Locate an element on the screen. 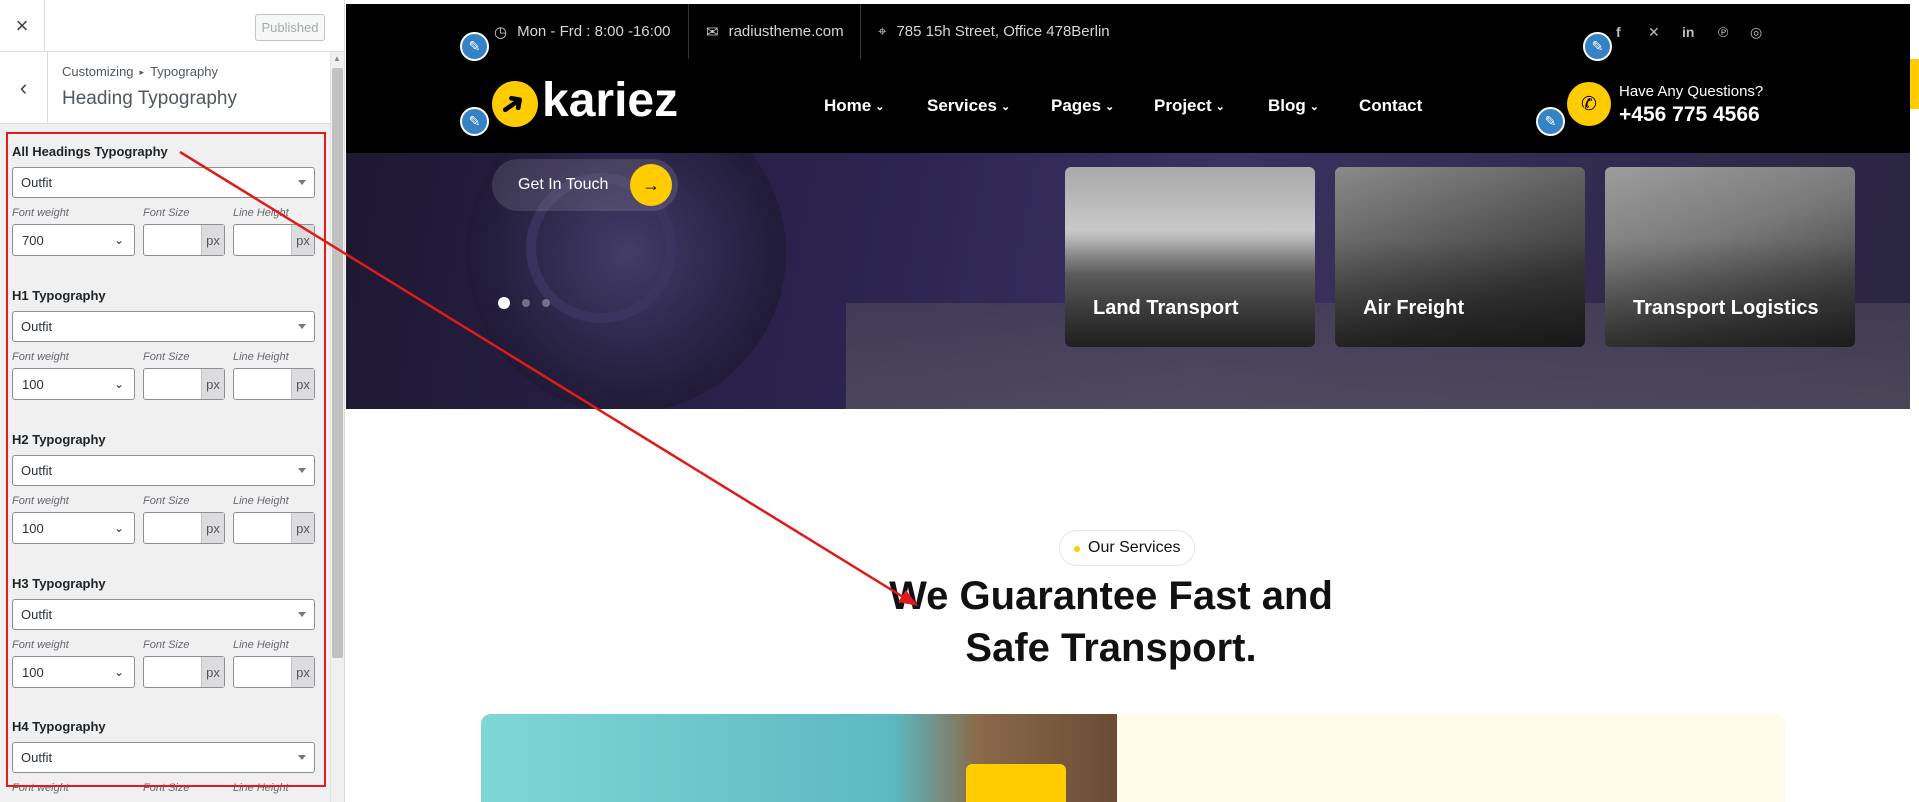 This screenshot has width=1919, height=802. get-in-touch-button: Get In Touch → is located at coordinates (585, 185).